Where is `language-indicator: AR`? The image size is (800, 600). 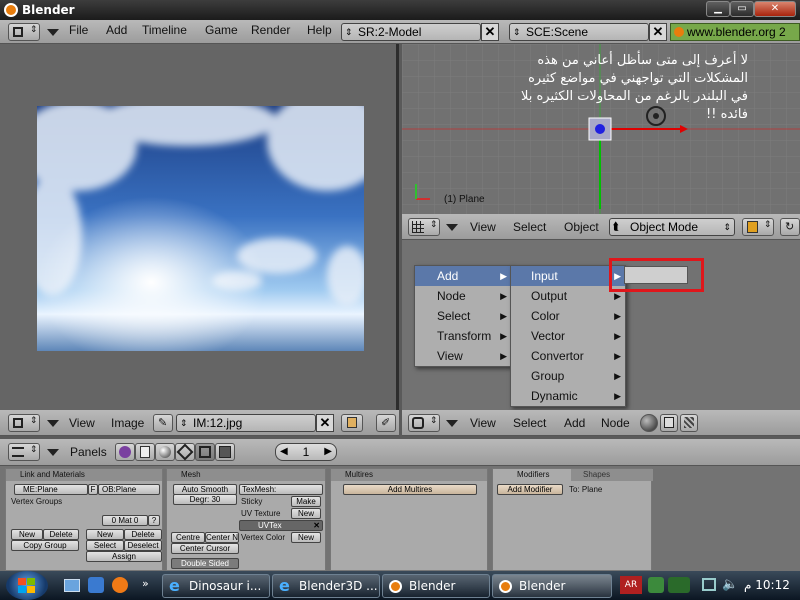 language-indicator: AR is located at coordinates (631, 585).